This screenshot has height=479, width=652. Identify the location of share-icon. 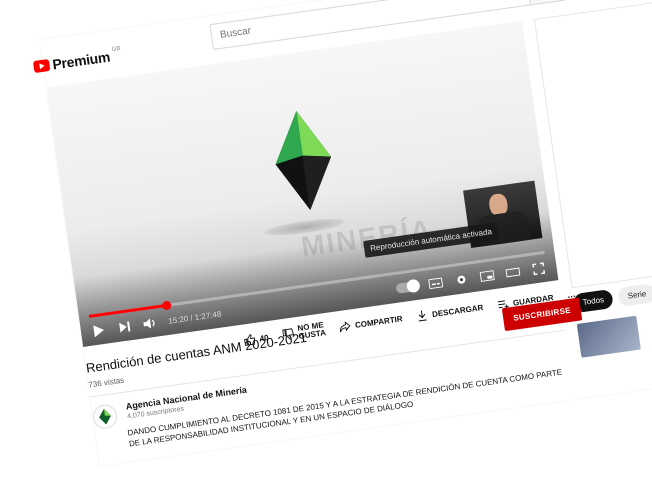
(345, 327).